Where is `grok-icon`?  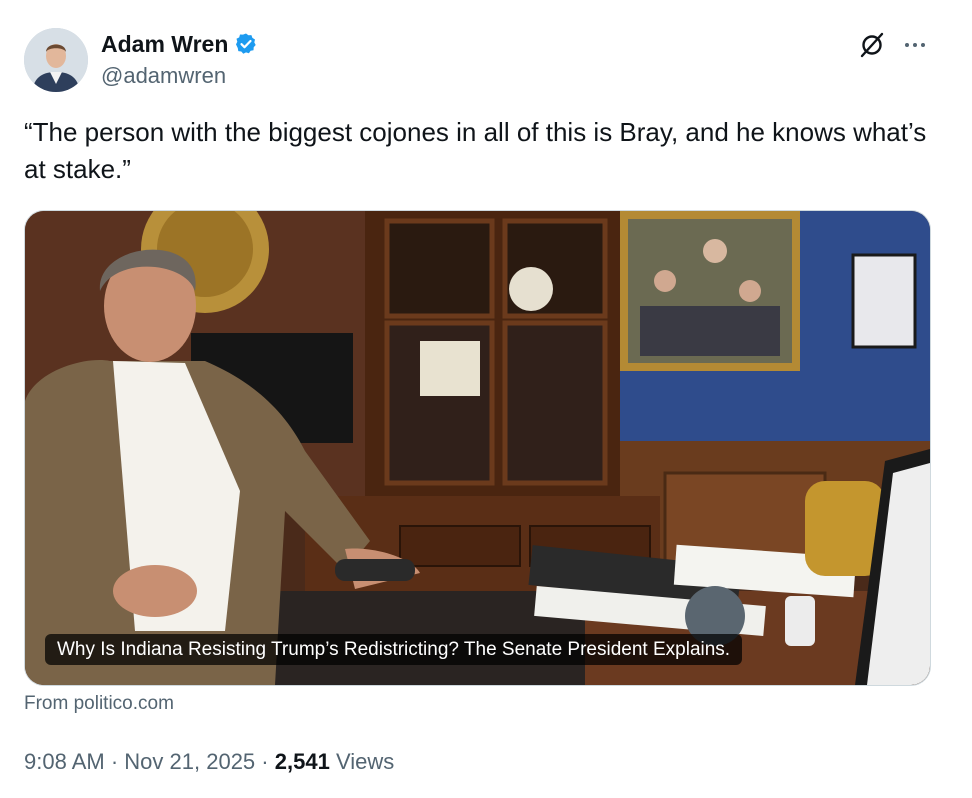 grok-icon is located at coordinates (872, 45).